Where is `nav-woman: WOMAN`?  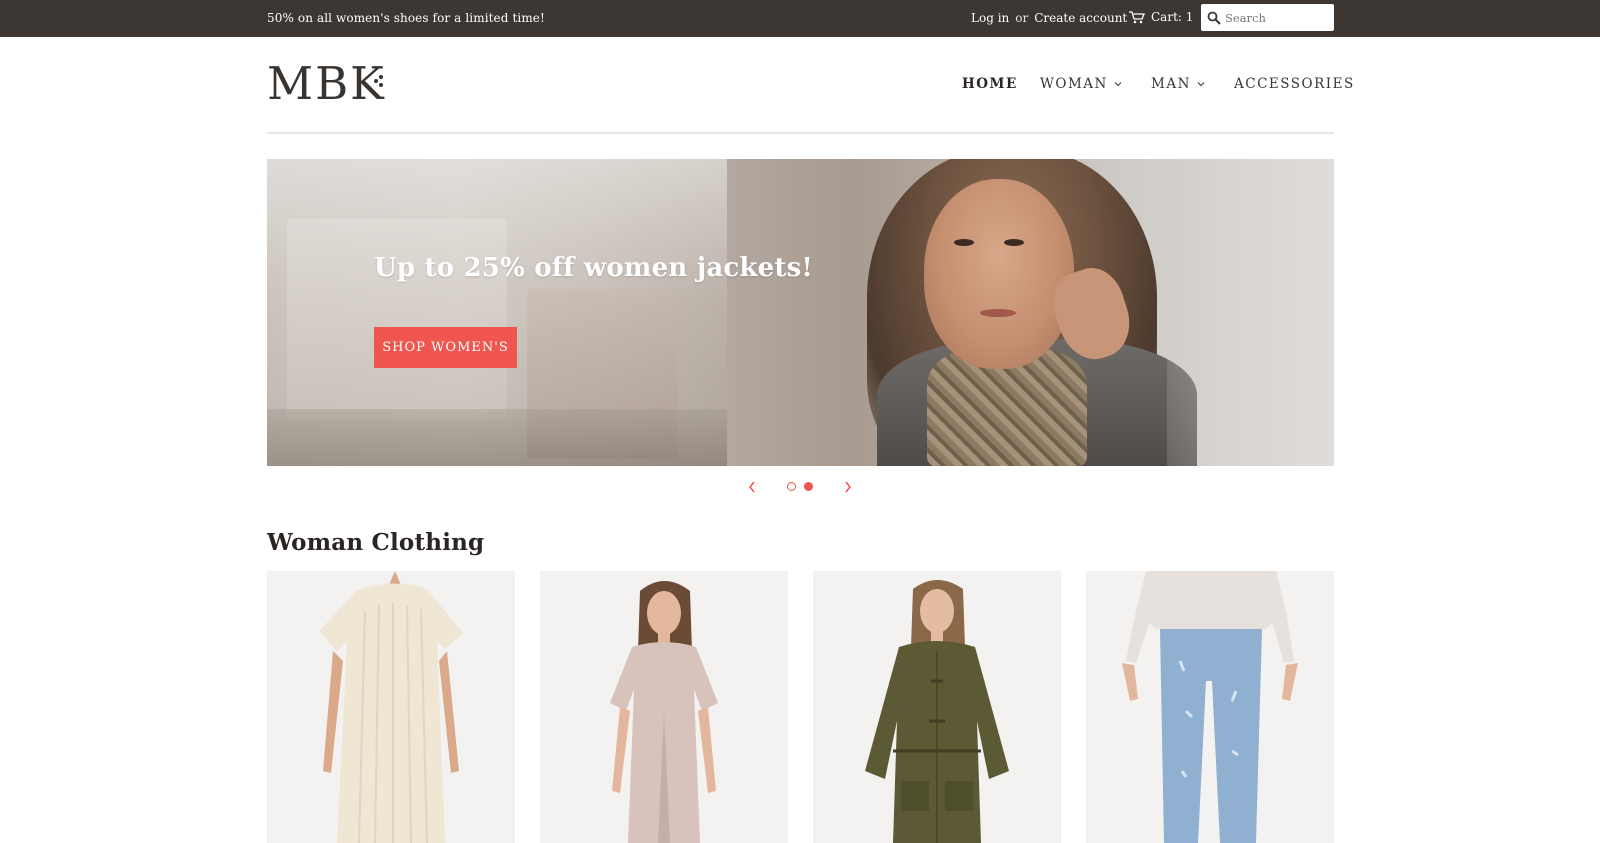 nav-woman: WOMAN is located at coordinates (1081, 84).